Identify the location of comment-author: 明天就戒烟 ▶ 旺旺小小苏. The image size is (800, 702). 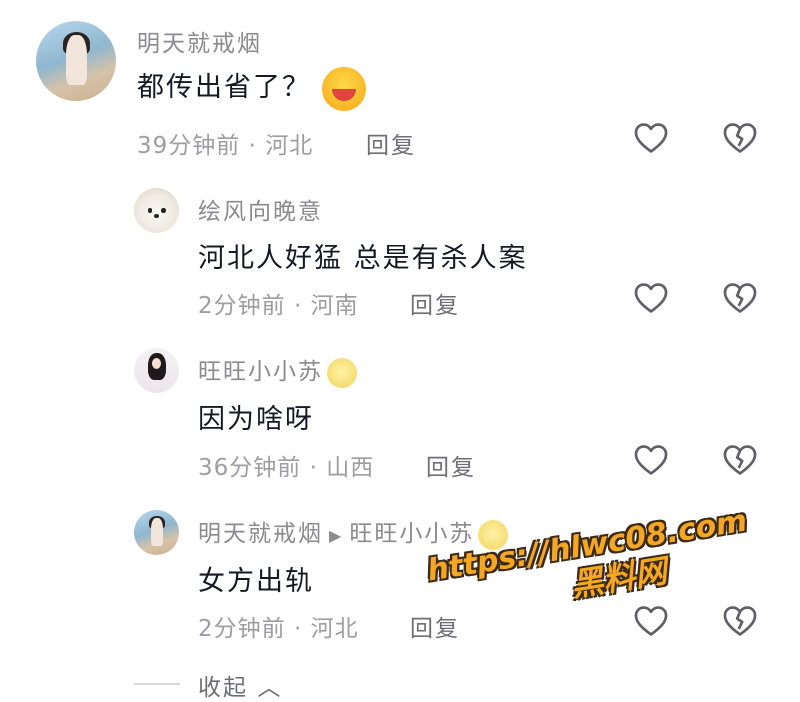
(353, 532).